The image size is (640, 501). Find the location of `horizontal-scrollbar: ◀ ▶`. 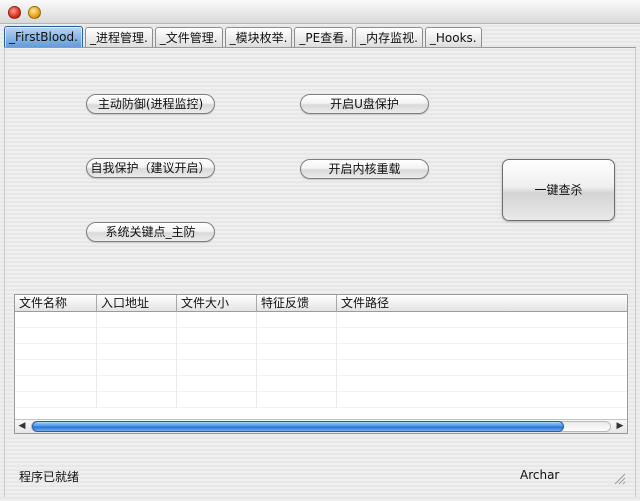

horizontal-scrollbar: ◀ ▶ is located at coordinates (321, 426).